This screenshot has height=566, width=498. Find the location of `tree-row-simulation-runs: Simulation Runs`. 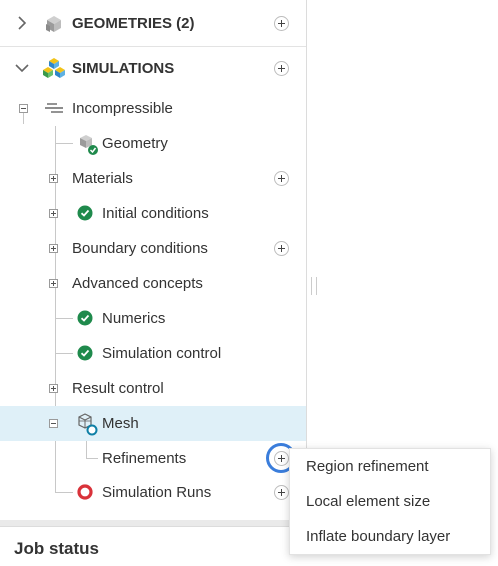

tree-row-simulation-runs: Simulation Runs is located at coordinates (153, 492).